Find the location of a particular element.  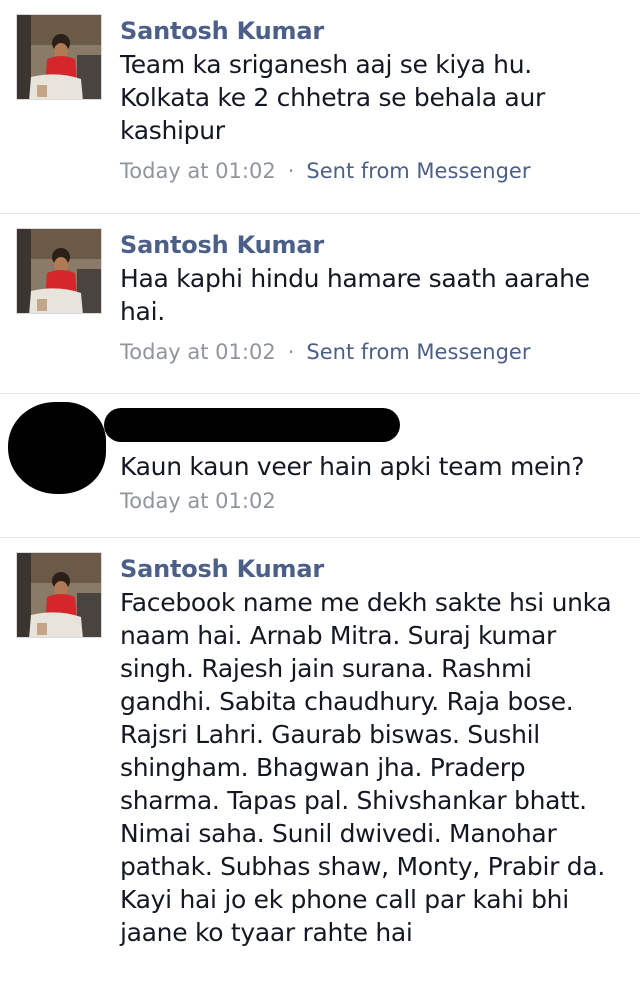

redacted-sender-name is located at coordinates (252, 425).